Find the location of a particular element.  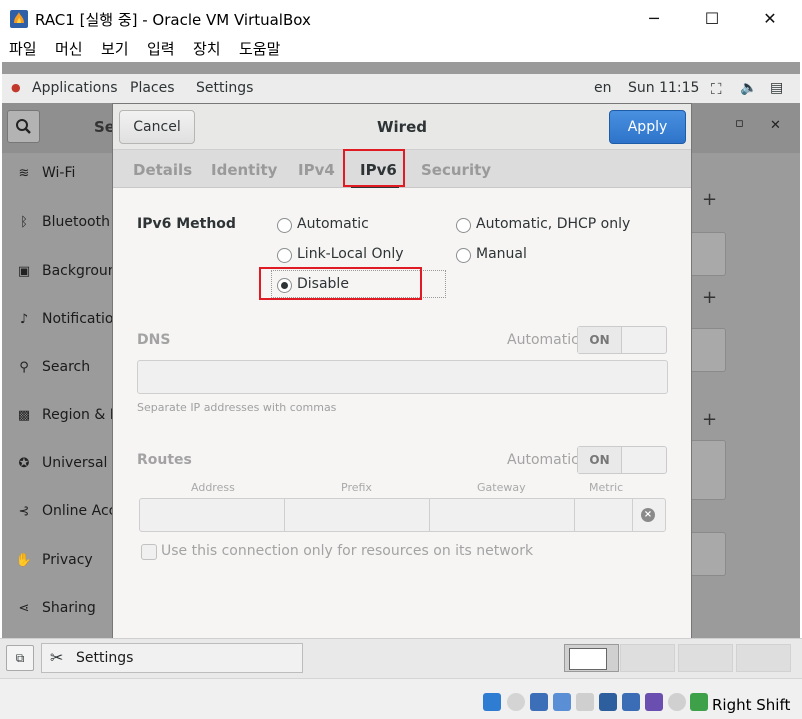

audio-icon is located at coordinates (539, 702).